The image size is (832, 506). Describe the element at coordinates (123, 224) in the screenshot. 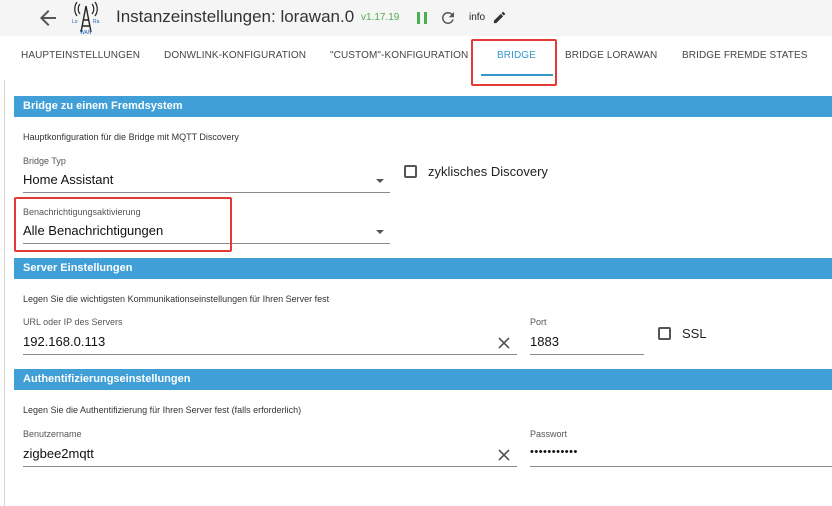

I see `highlight-box-notification` at that location.